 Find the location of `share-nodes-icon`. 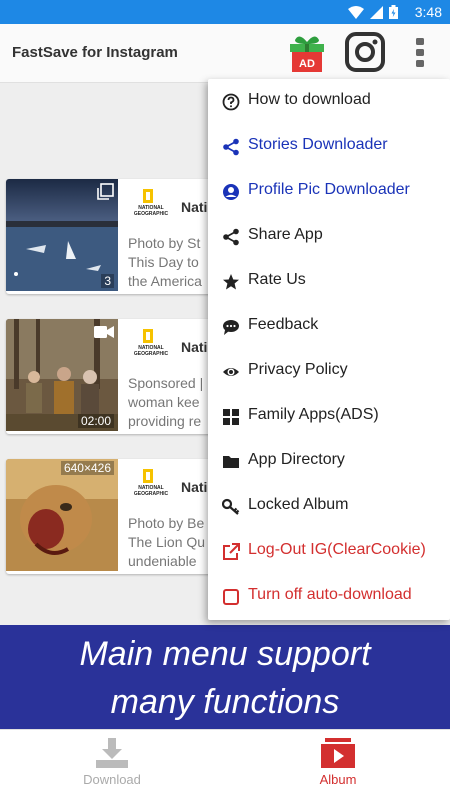

share-nodes-icon is located at coordinates (231, 147).